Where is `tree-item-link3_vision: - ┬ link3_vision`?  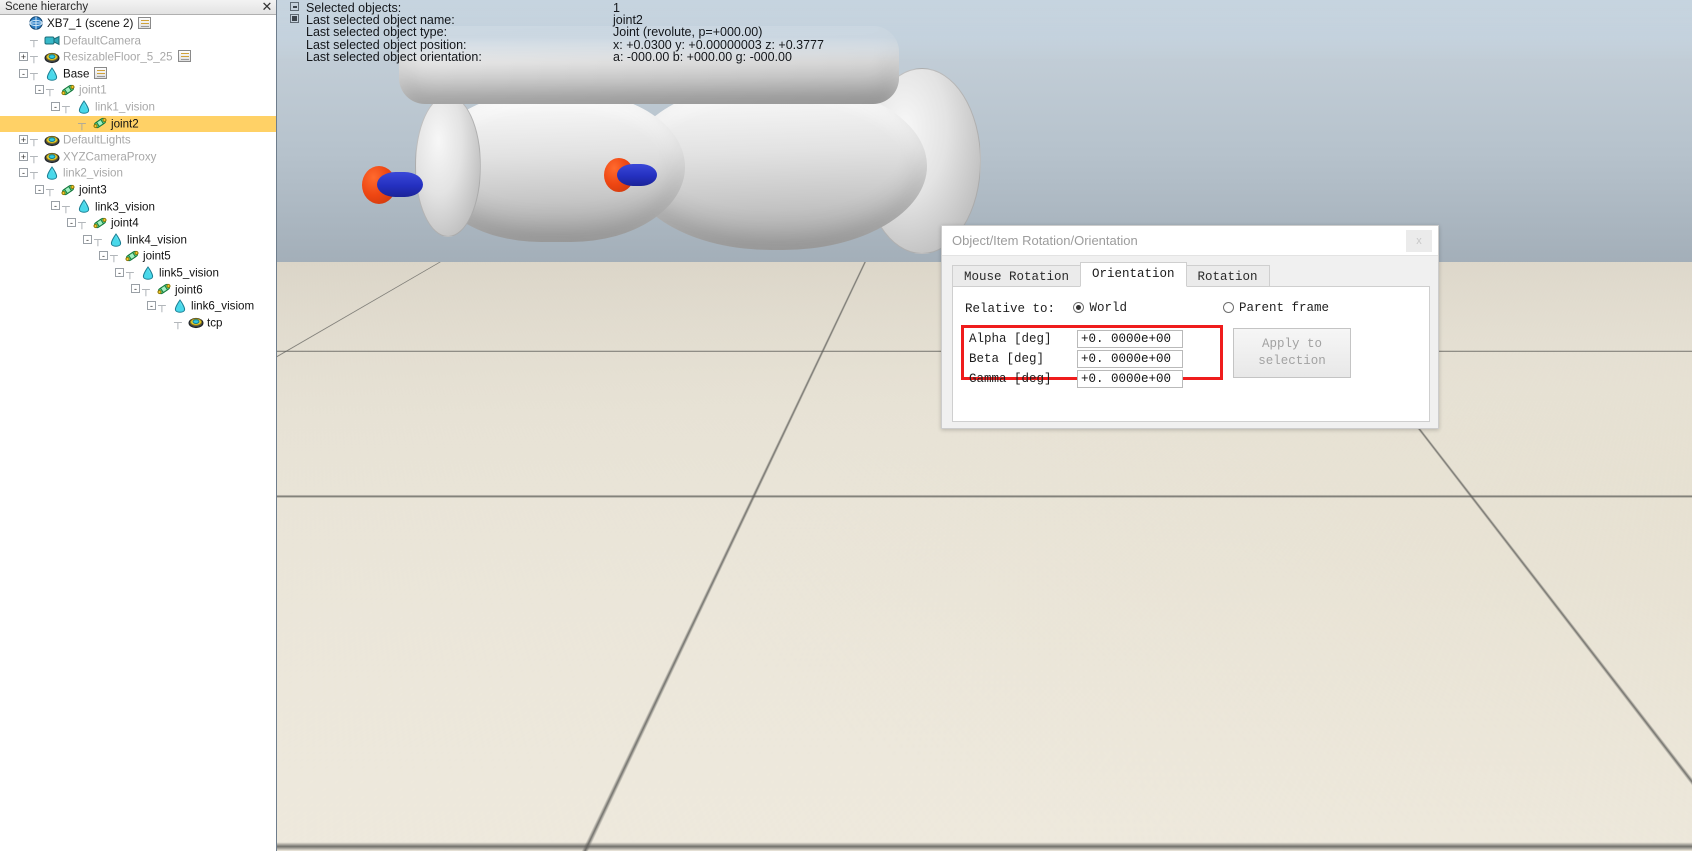 tree-item-link3_vision: - ┬ link3_vision is located at coordinates (138, 207).